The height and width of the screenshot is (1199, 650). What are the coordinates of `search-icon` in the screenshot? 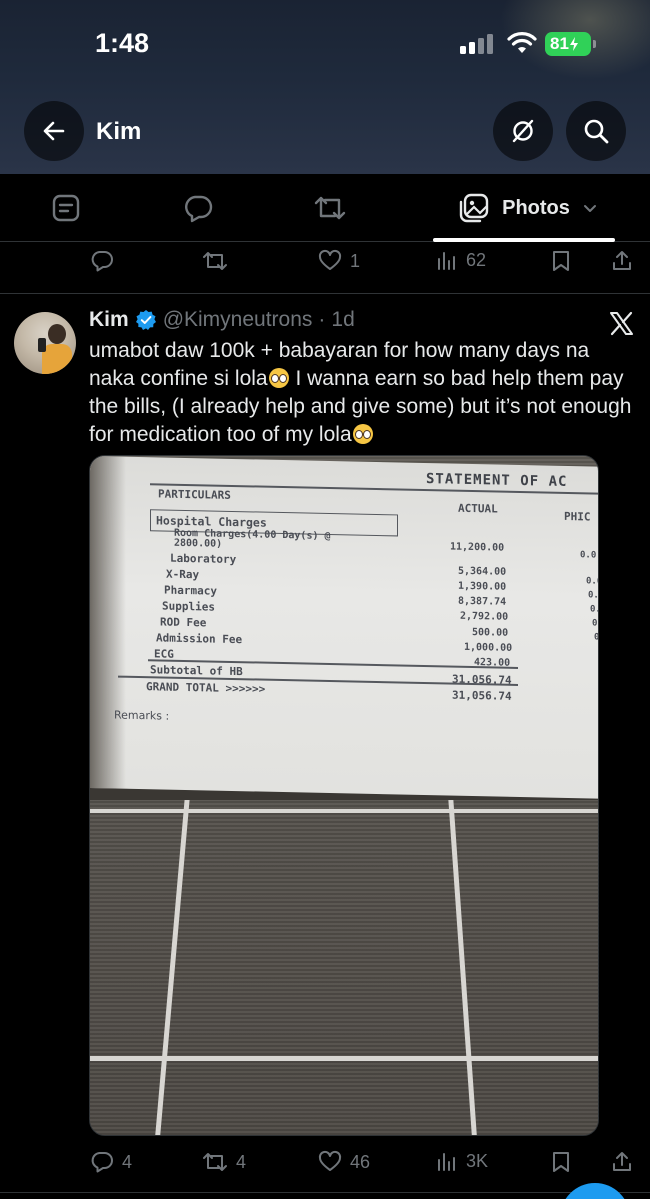 It's located at (596, 131).